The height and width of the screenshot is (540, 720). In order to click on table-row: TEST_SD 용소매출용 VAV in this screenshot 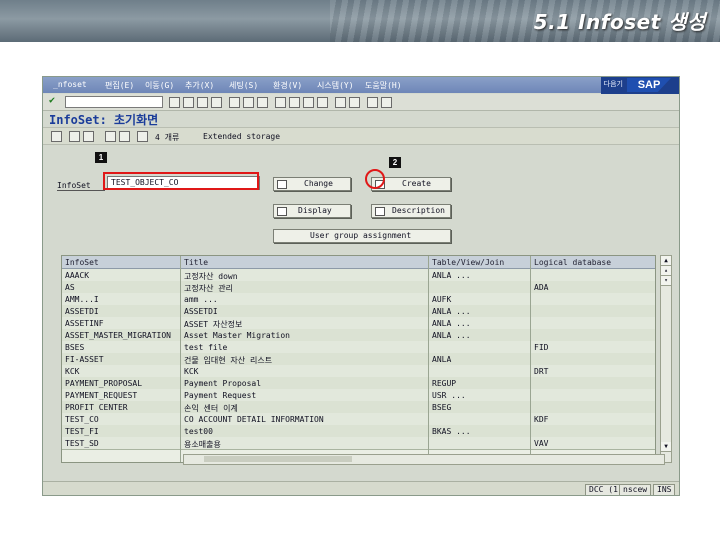, I will do `click(358, 443)`.